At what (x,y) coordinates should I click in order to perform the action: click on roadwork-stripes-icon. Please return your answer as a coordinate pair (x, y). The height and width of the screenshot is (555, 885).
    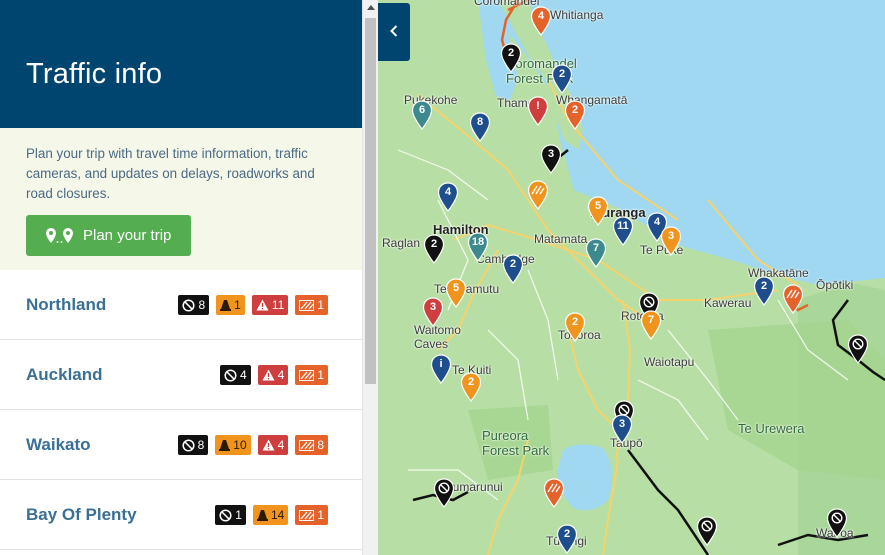
    Looking at the image, I should click on (538, 190).